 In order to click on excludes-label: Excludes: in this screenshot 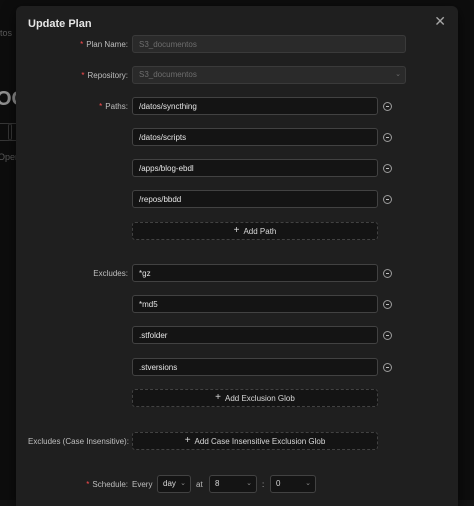, I will do `click(110, 273)`.